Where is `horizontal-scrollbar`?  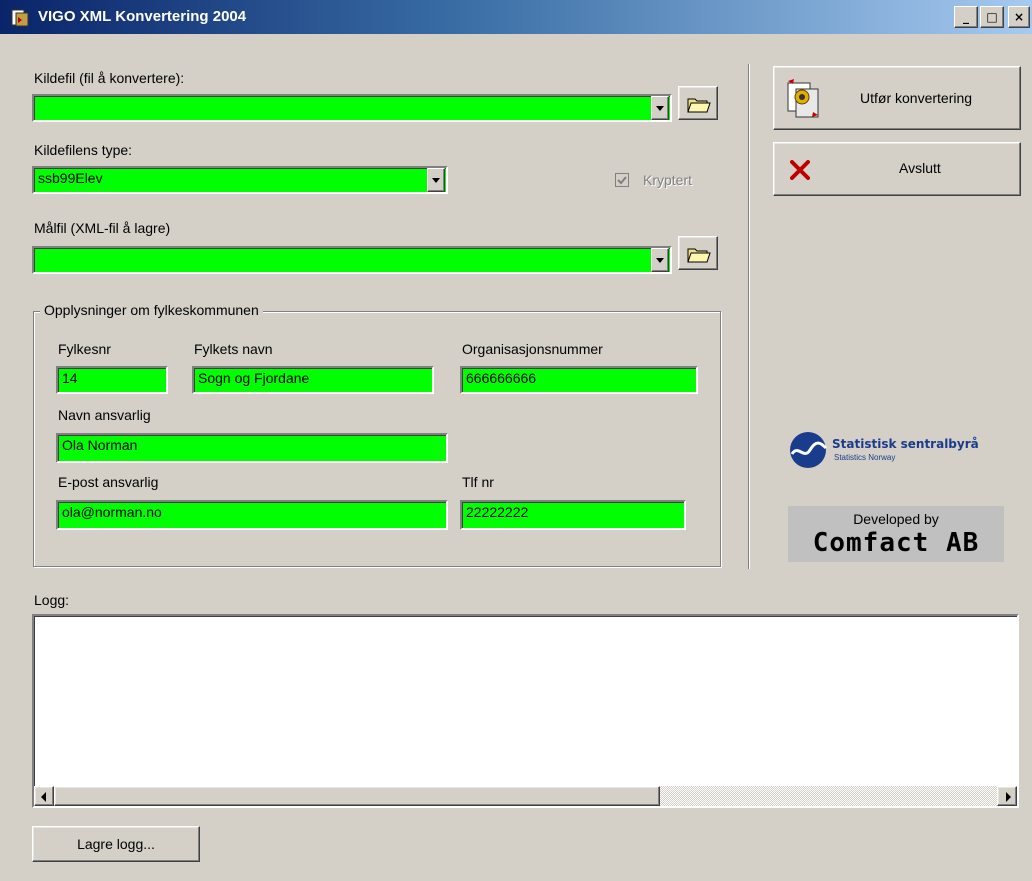 horizontal-scrollbar is located at coordinates (525, 796).